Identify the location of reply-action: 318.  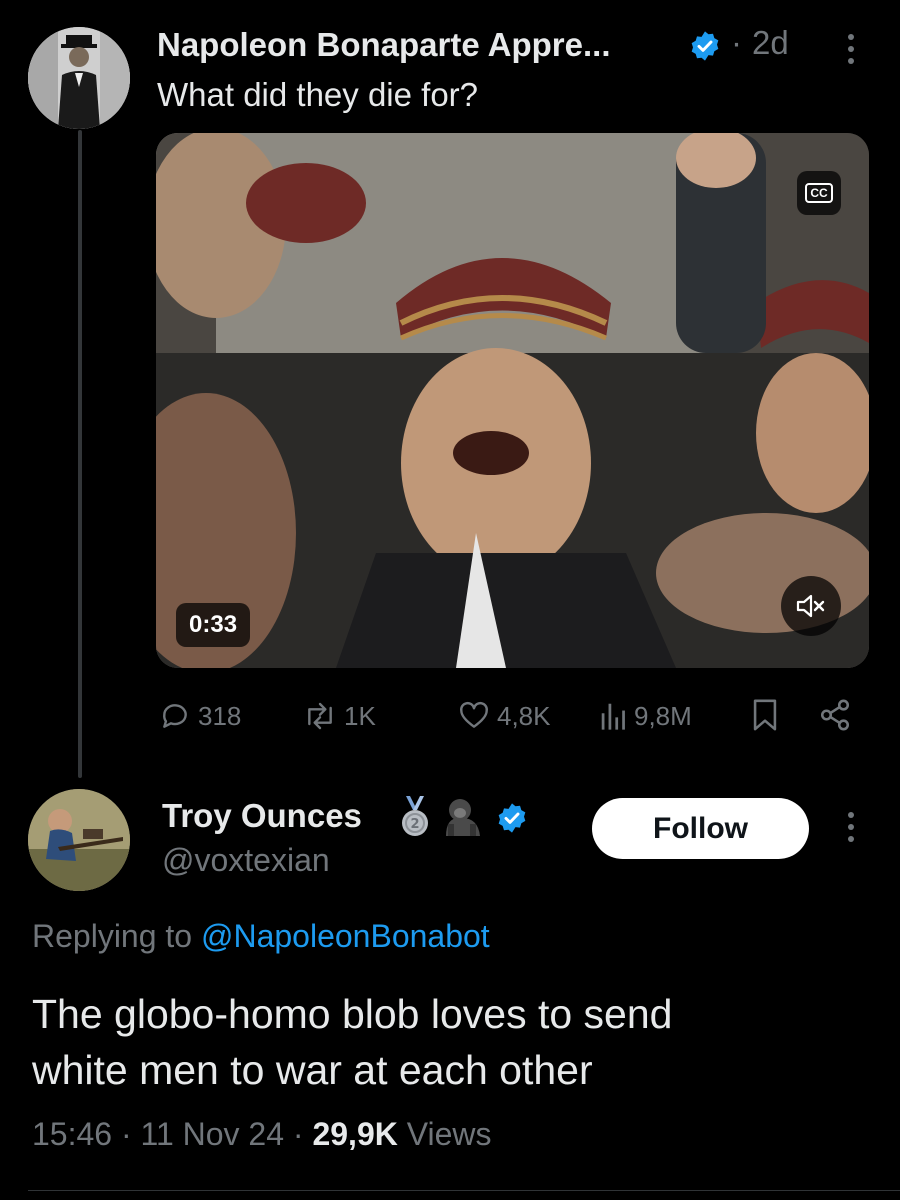
(199, 716).